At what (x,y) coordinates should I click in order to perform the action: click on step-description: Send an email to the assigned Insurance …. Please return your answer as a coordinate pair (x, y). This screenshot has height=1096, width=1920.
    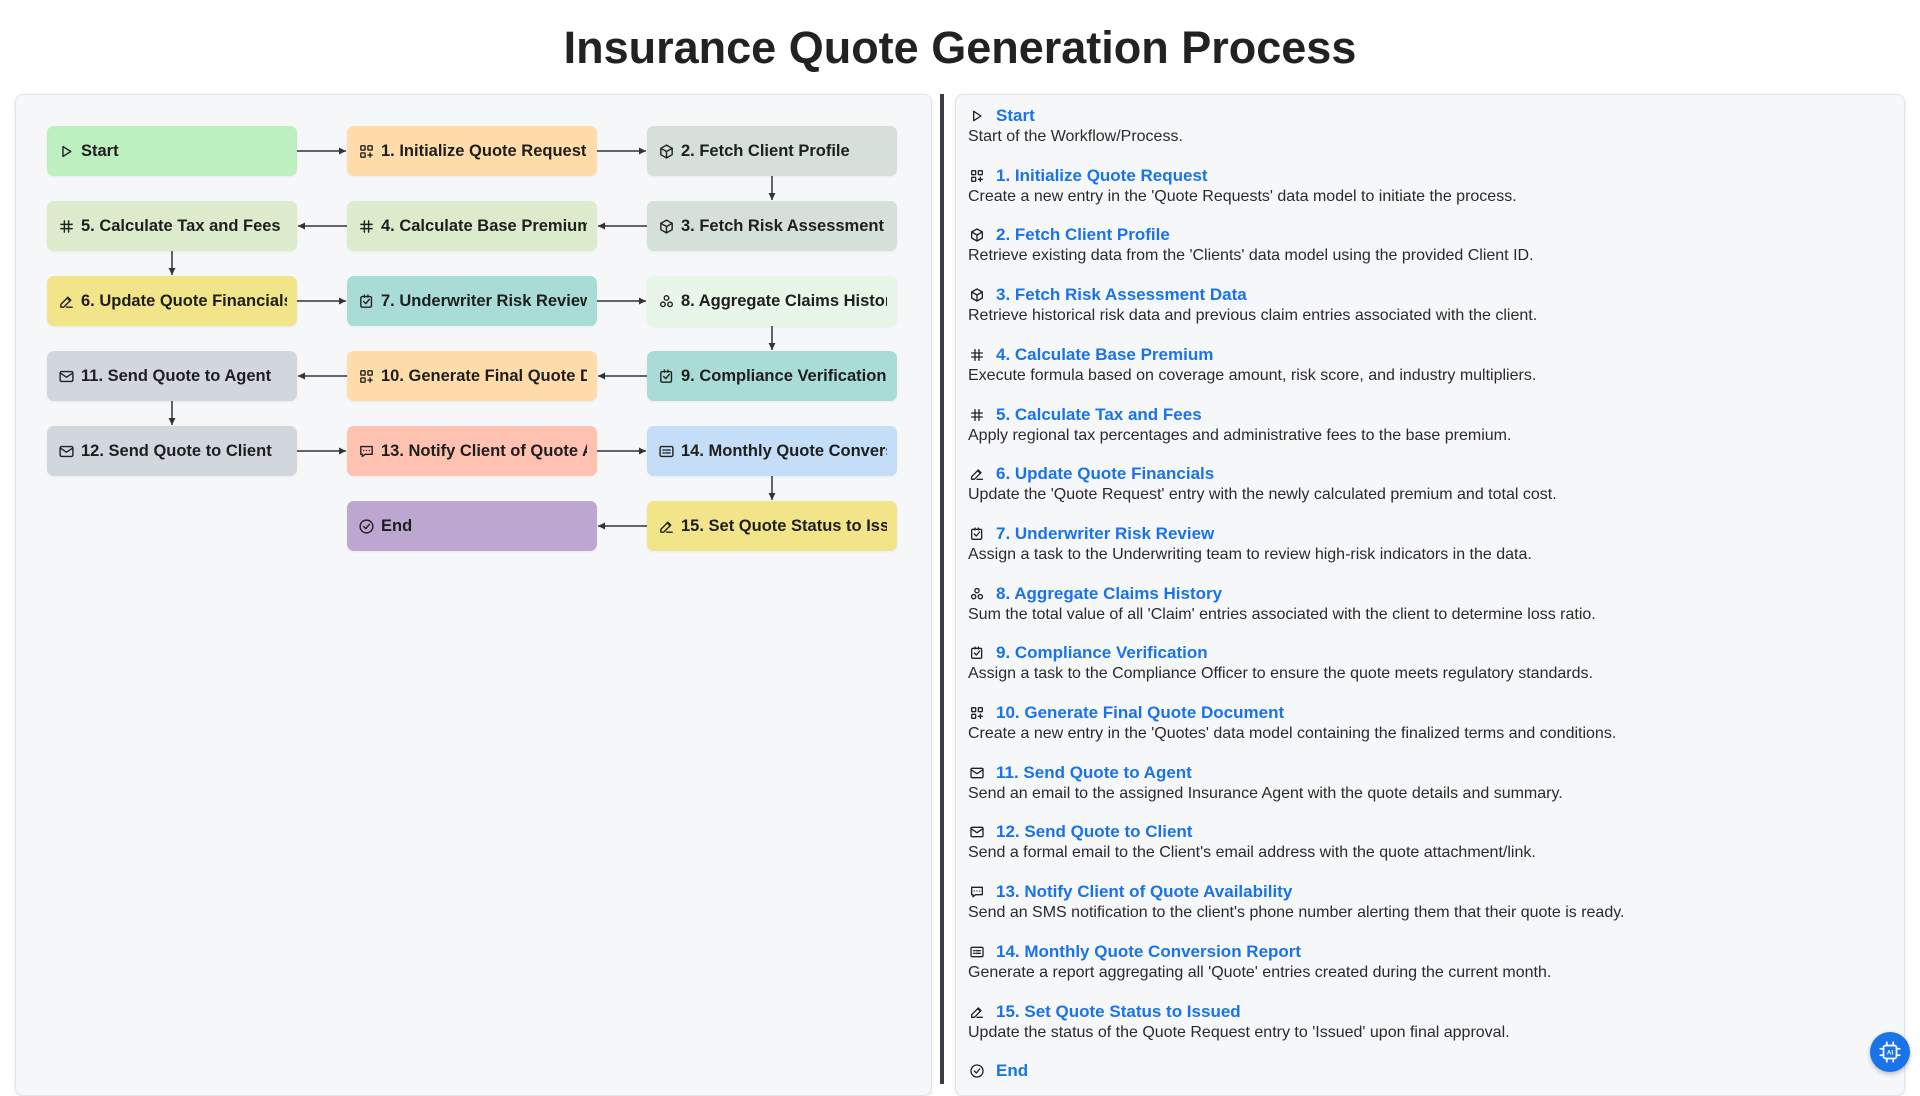
    Looking at the image, I should click on (1265, 793).